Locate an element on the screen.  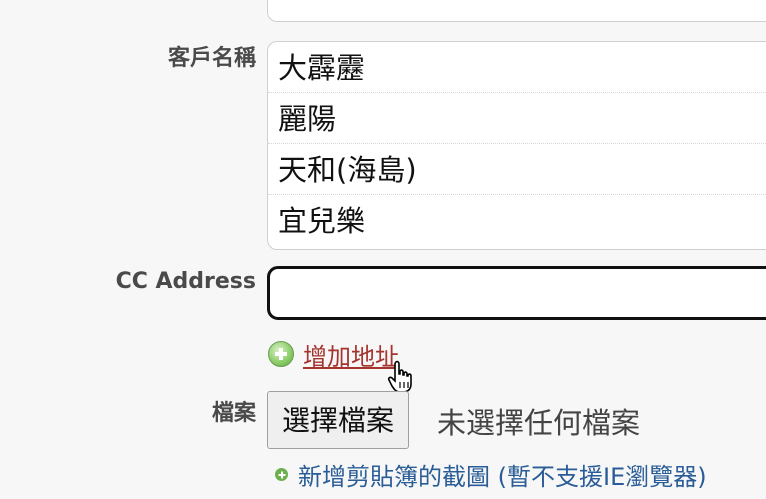
choose-file-button: 選擇檔案 is located at coordinates (338, 420).